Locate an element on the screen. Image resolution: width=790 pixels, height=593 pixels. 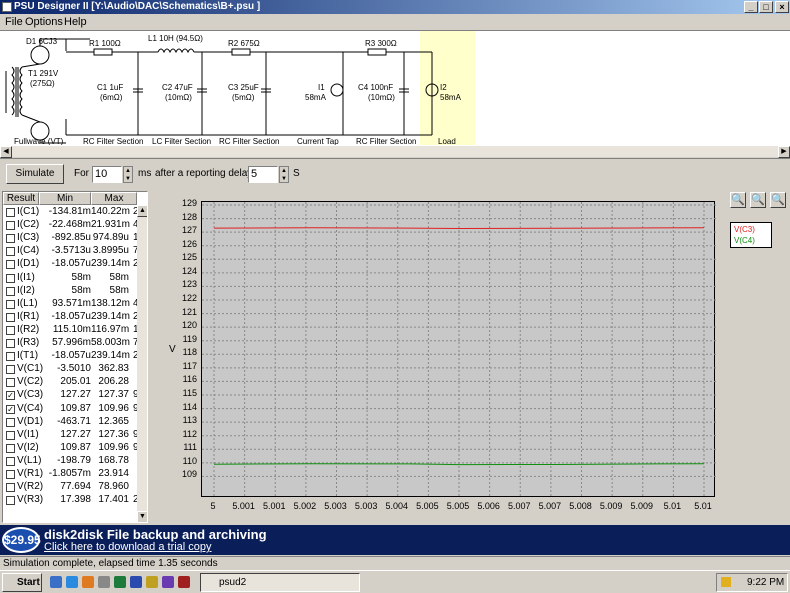
simulate-button: Simulate is located at coordinates (35, 174).